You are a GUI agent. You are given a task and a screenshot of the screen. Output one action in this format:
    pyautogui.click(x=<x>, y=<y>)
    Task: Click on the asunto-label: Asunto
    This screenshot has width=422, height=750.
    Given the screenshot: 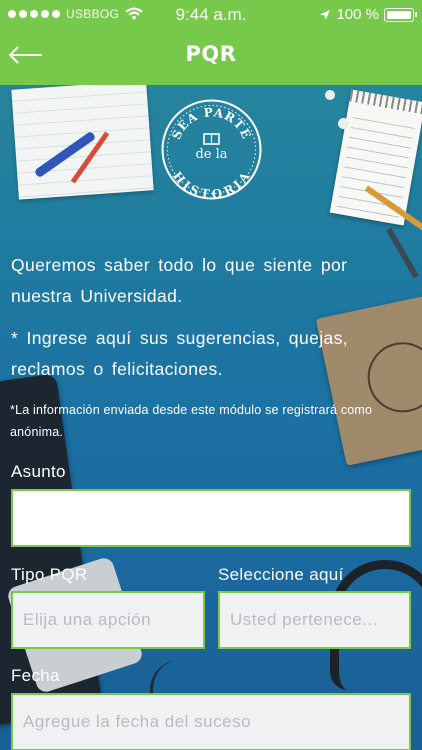 What is the action you would take?
    pyautogui.click(x=38, y=471)
    